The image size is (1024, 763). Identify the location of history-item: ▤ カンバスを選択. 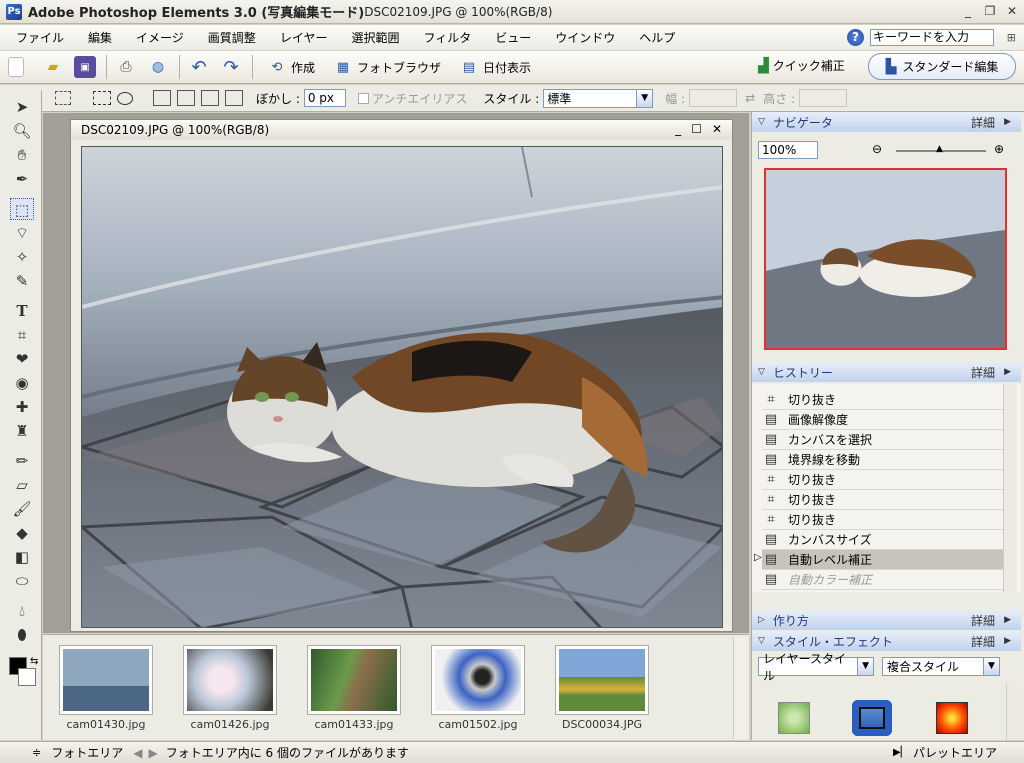
(883, 440).